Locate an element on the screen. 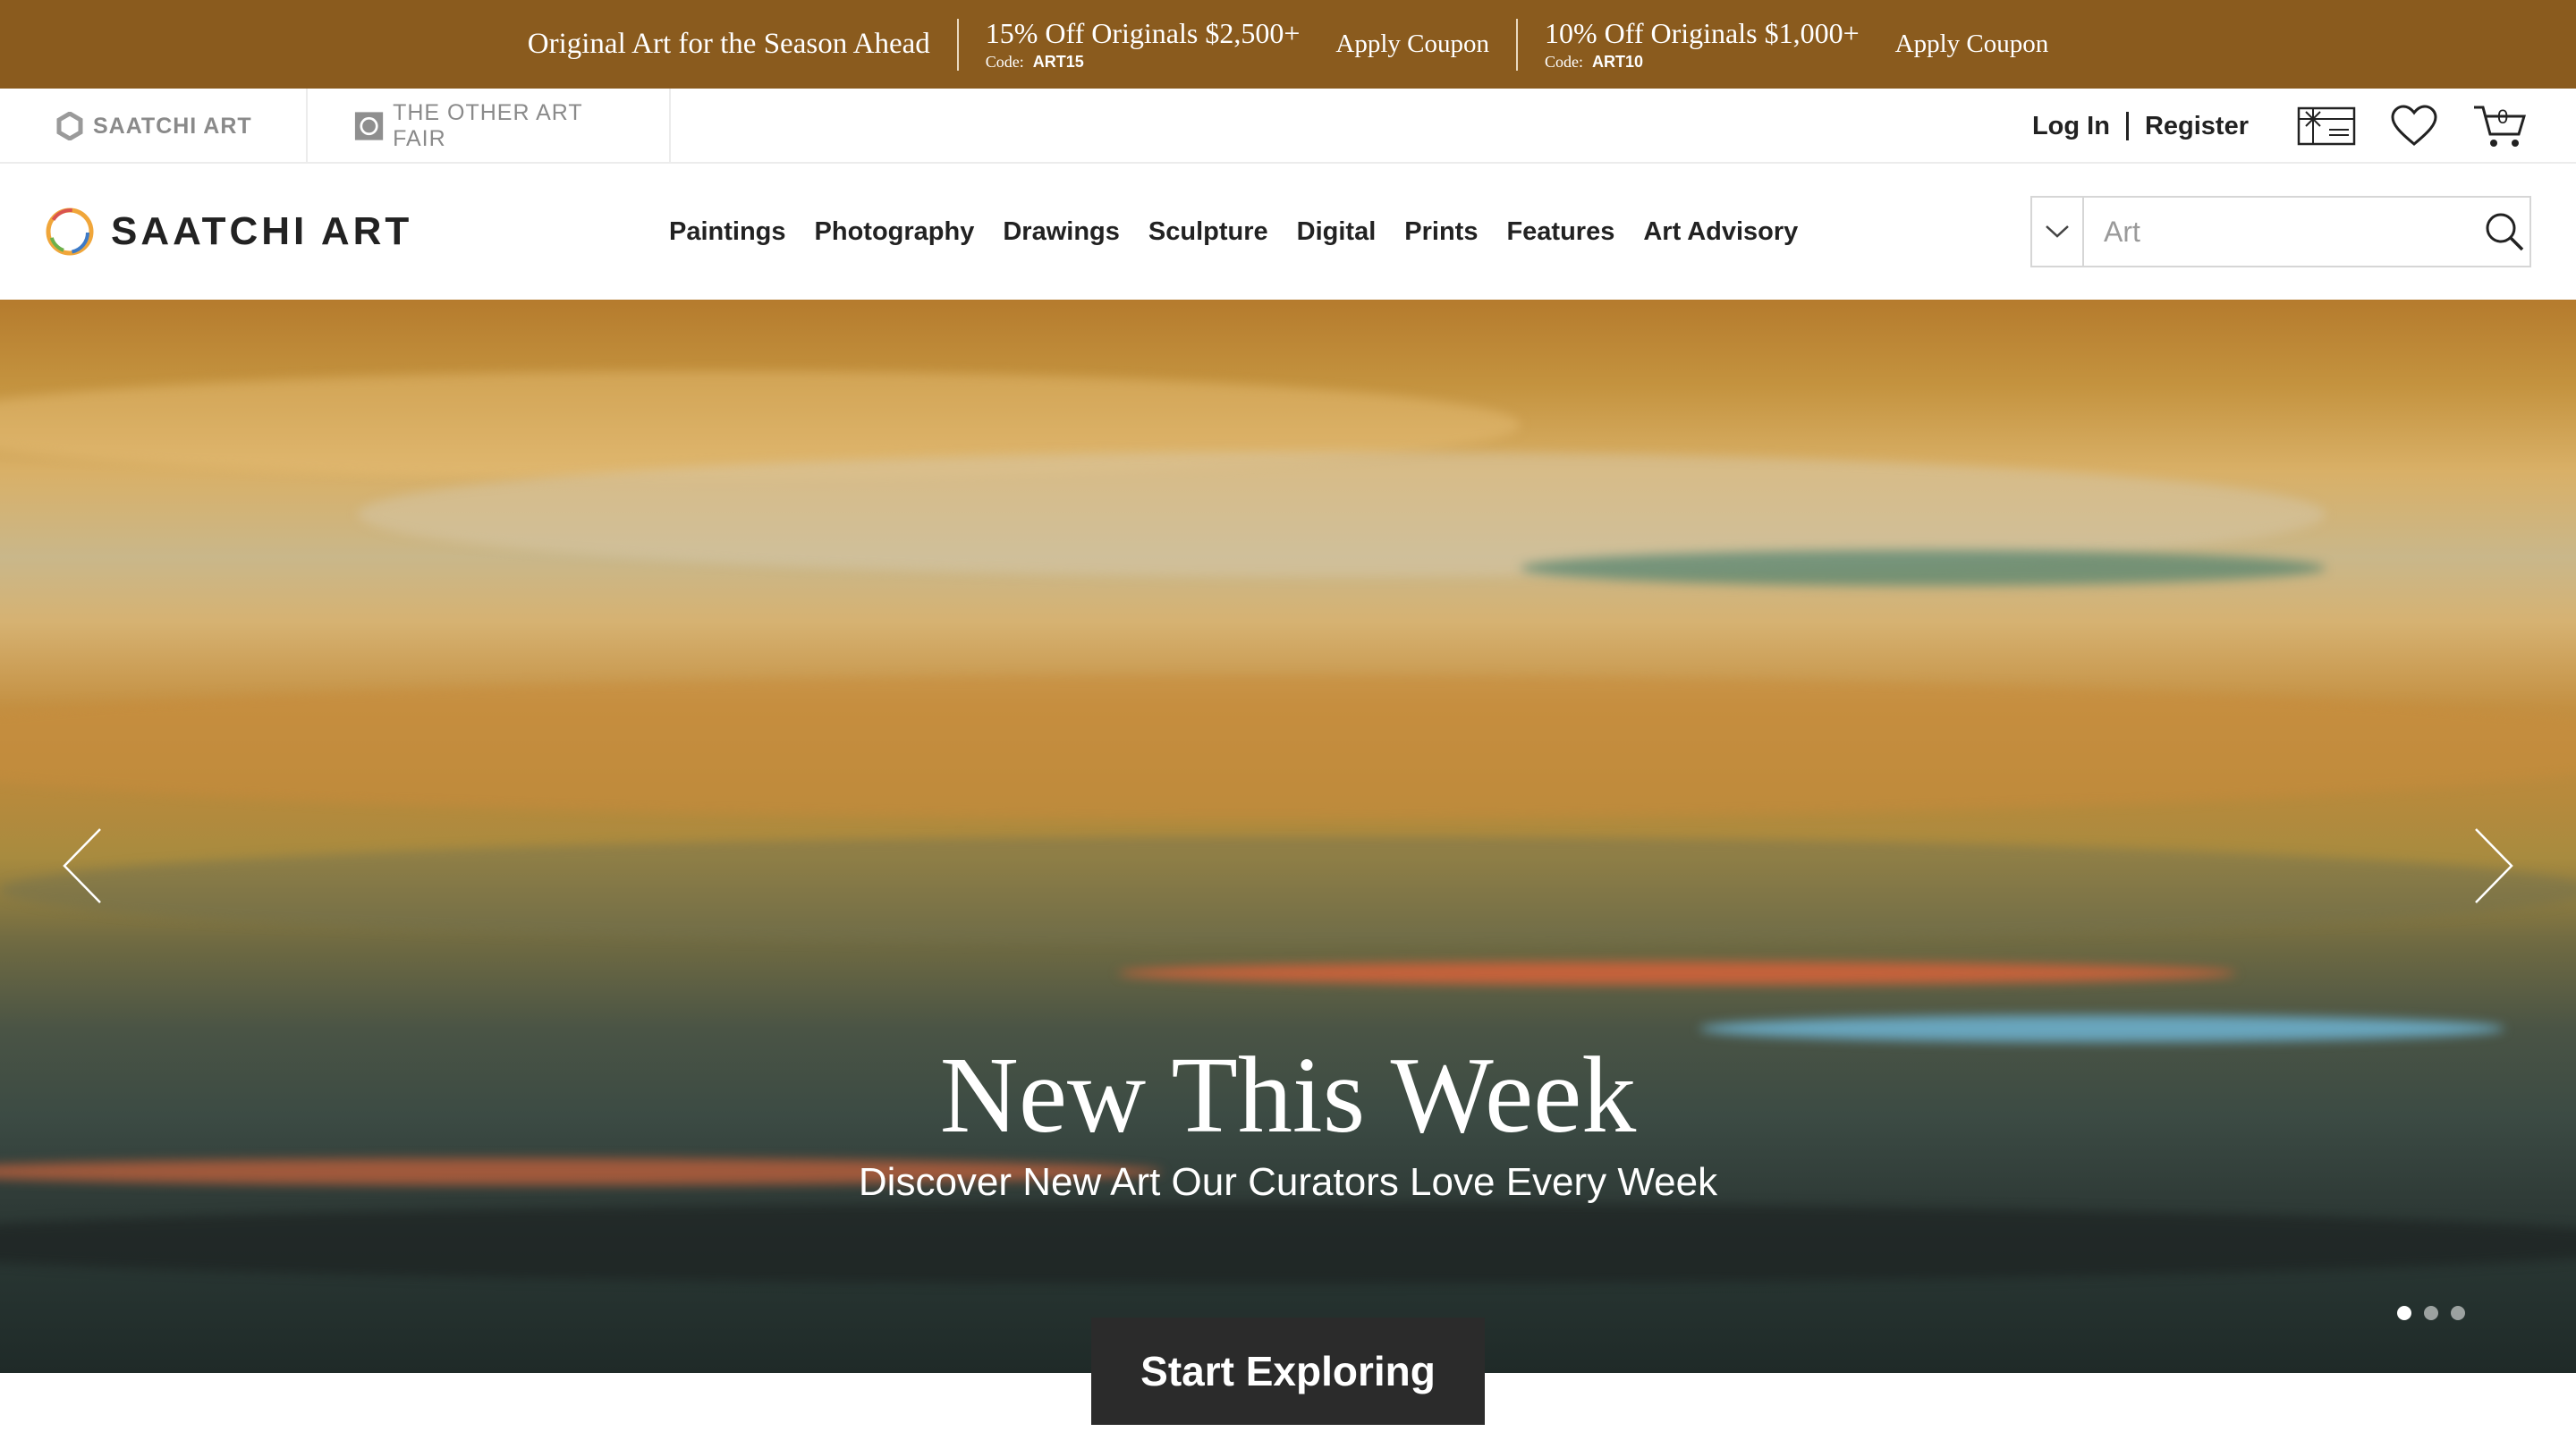 This screenshot has height=1449, width=2576. gift-card-icon is located at coordinates (2326, 126).